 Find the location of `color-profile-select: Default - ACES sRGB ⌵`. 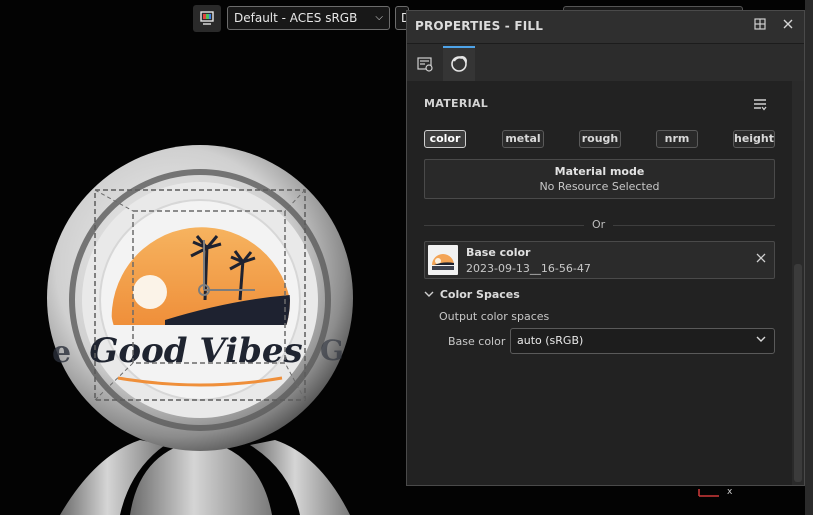

color-profile-select: Default - ACES sRGB ⌵ is located at coordinates (308, 18).